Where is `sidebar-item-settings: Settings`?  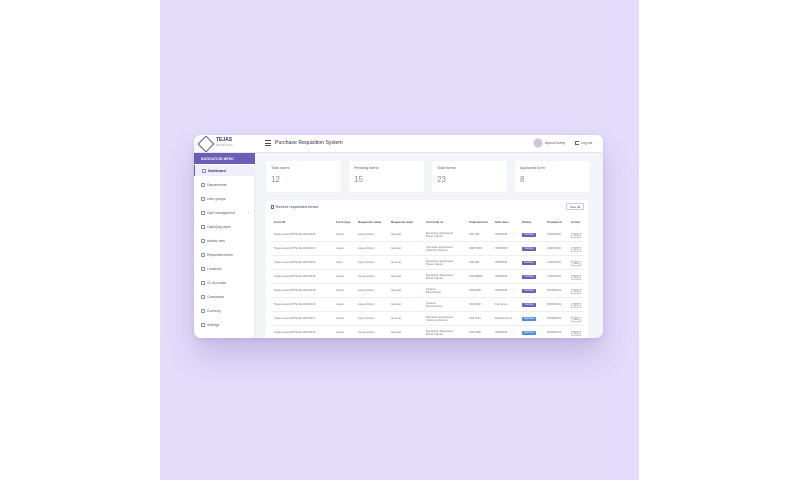
sidebar-item-settings: Settings is located at coordinates (224, 324).